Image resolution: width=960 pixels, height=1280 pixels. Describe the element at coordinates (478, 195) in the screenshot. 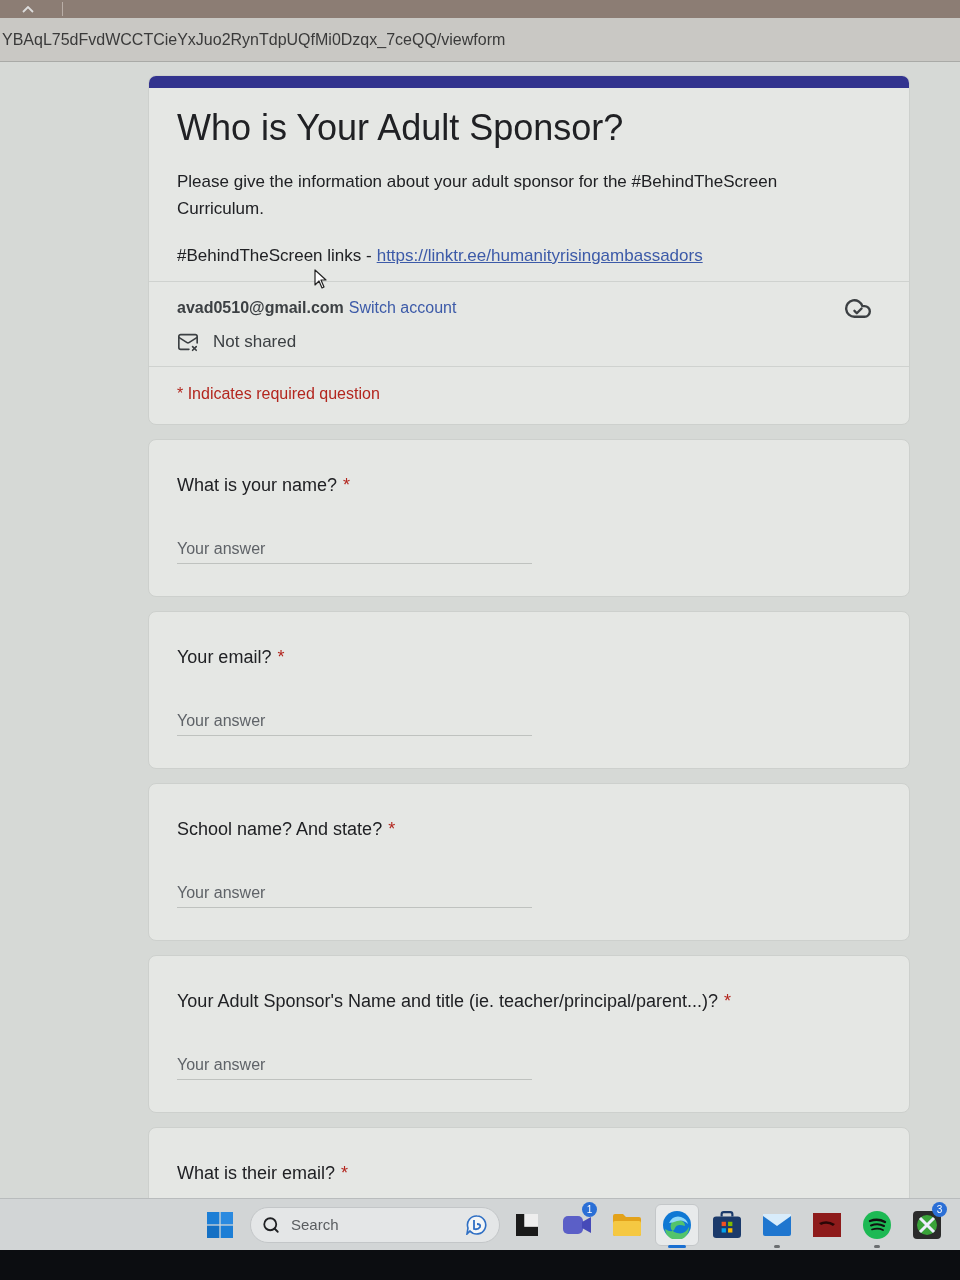

I see `form-description: Please give the information about your adult sponsor for the #BehindTheScreen Curriculum.` at that location.